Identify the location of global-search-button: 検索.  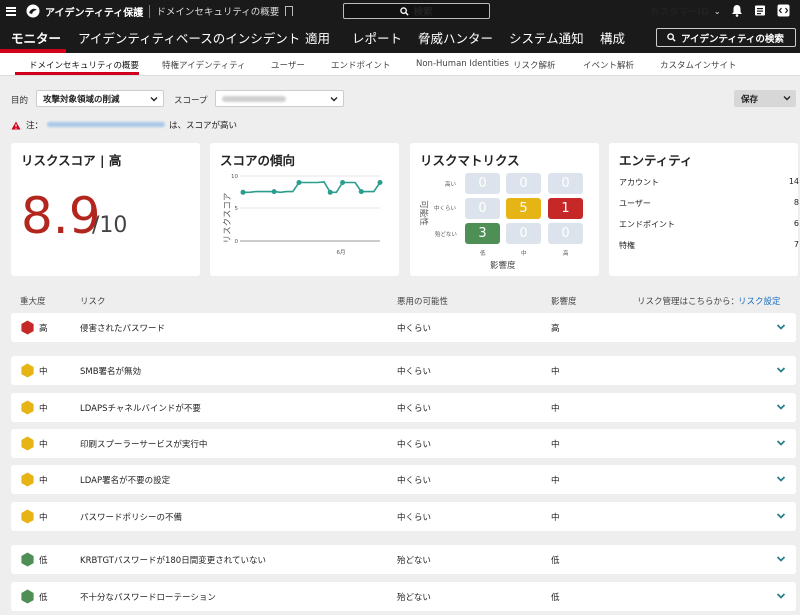
(416, 11).